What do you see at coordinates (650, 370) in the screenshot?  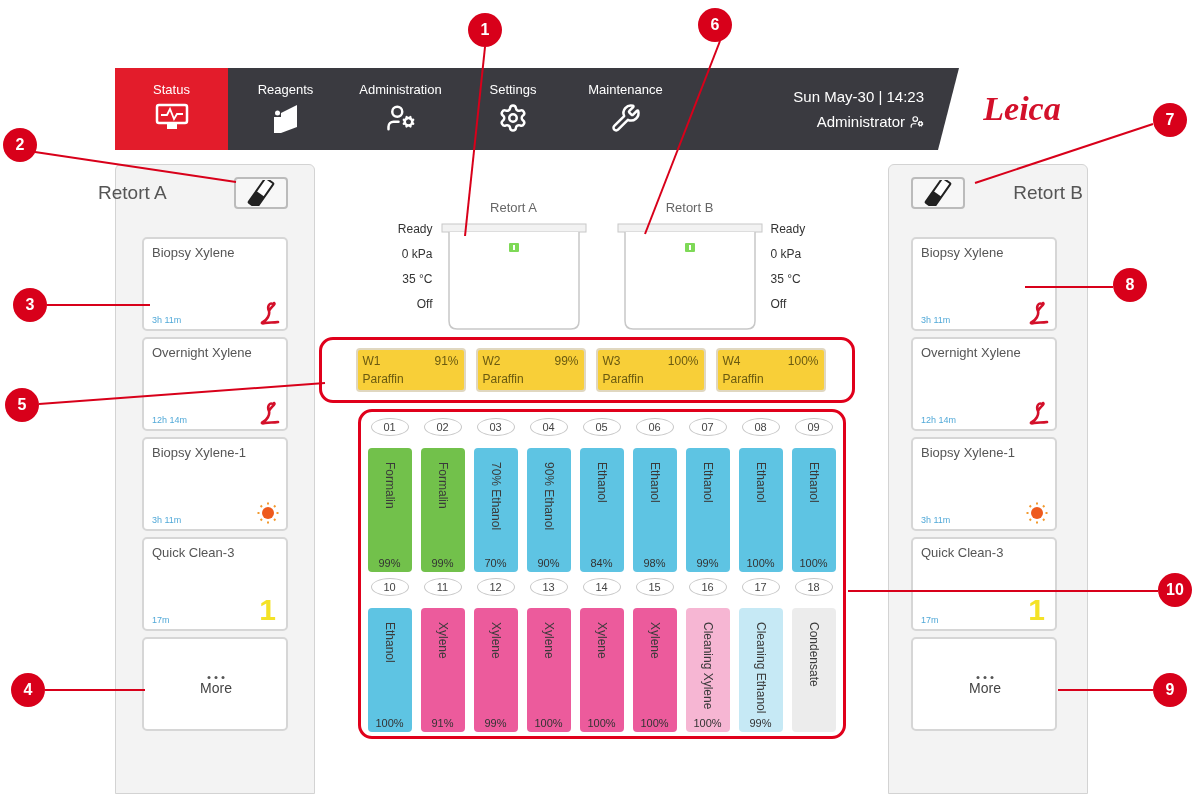 I see `wax-bath: W3 100% Paraffin` at bounding box center [650, 370].